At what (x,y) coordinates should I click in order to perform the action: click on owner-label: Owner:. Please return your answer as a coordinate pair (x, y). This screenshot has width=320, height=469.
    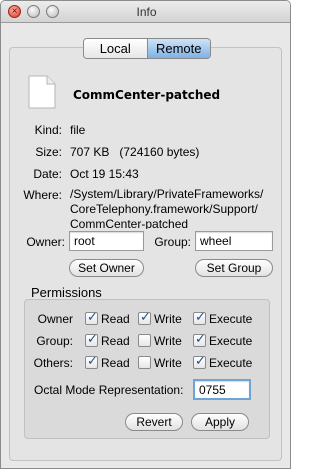
    Looking at the image, I should click on (45, 242).